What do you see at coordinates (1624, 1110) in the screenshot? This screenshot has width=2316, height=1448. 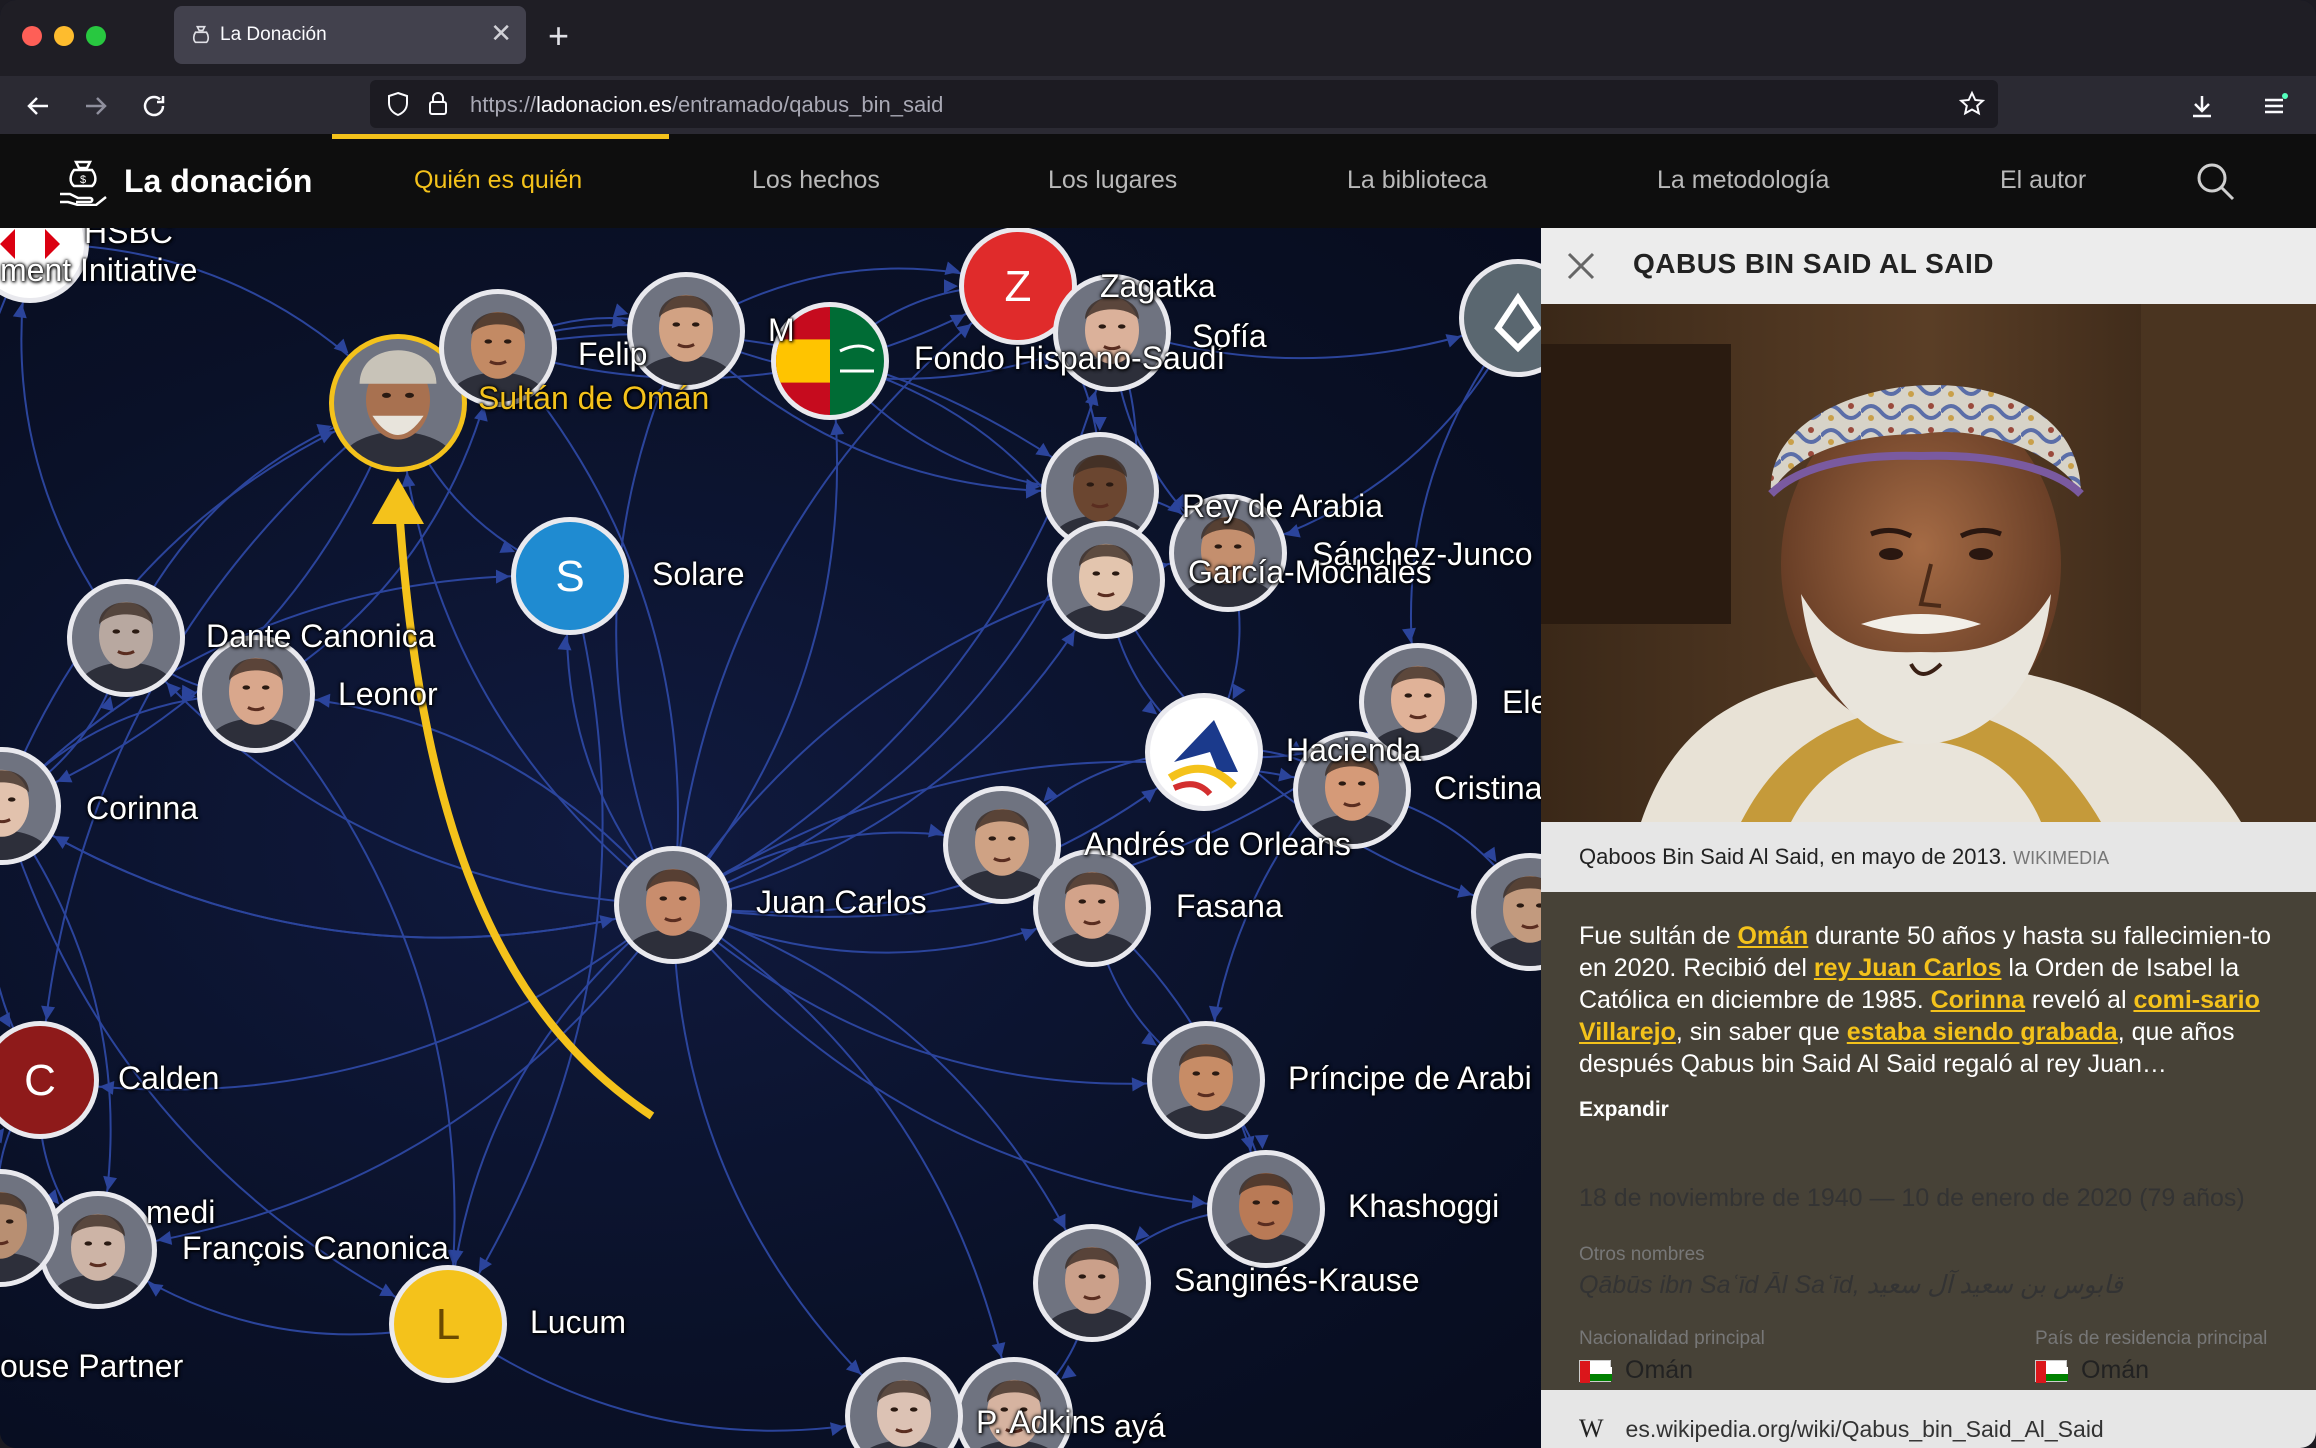 I see `expand-button: Expandir` at bounding box center [1624, 1110].